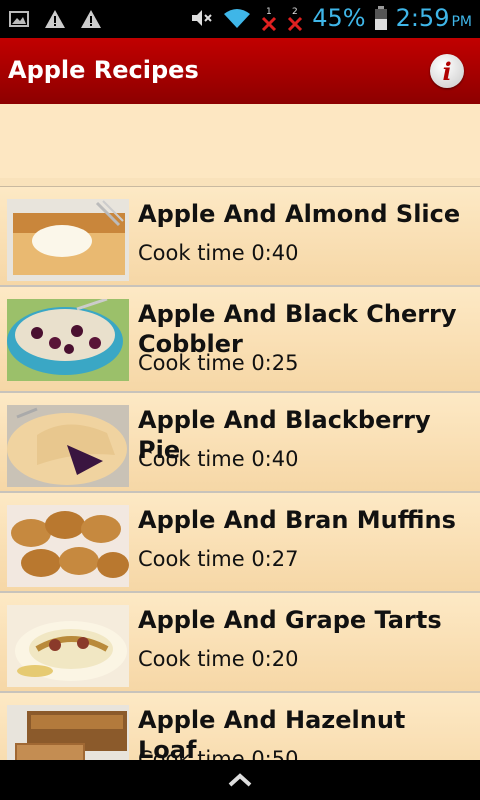  What do you see at coordinates (240, 182) in the screenshot?
I see `partial-list-item` at bounding box center [240, 182].